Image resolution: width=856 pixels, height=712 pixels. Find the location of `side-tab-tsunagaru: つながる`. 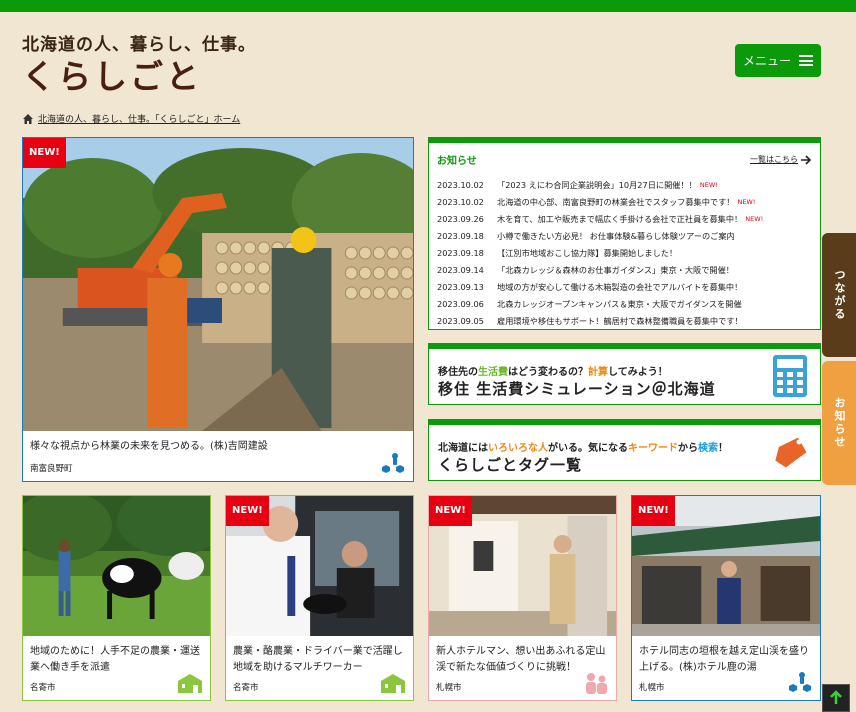

side-tab-tsunagaru: つながる is located at coordinates (839, 295).